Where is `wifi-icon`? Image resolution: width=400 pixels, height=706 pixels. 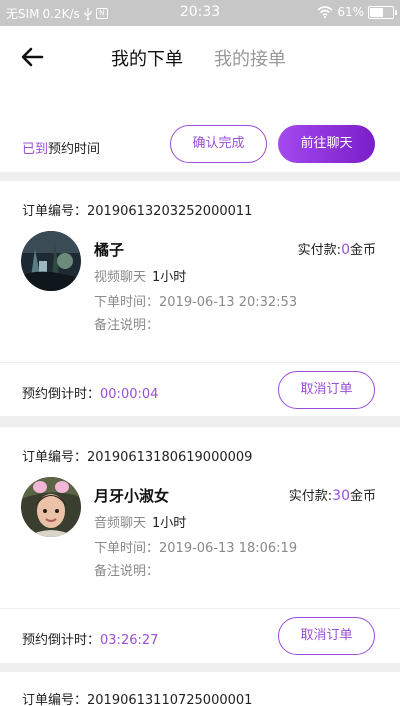 wifi-icon is located at coordinates (325, 12).